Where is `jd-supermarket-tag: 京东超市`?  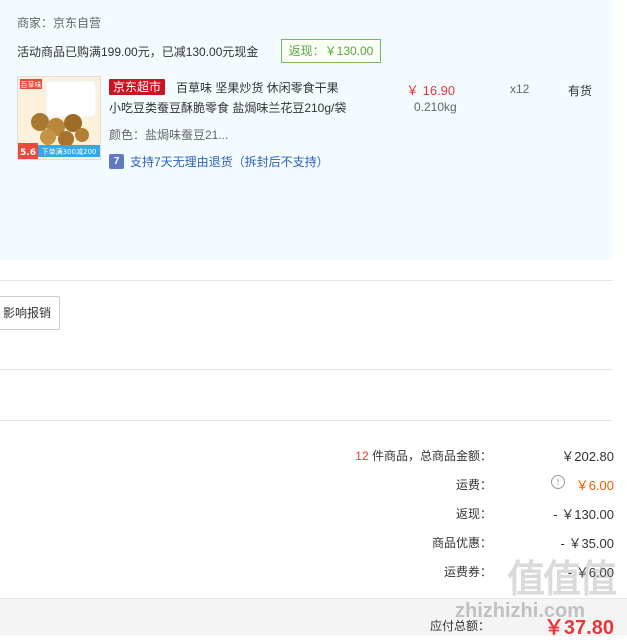
jd-supermarket-tag: 京东超市 is located at coordinates (137, 87).